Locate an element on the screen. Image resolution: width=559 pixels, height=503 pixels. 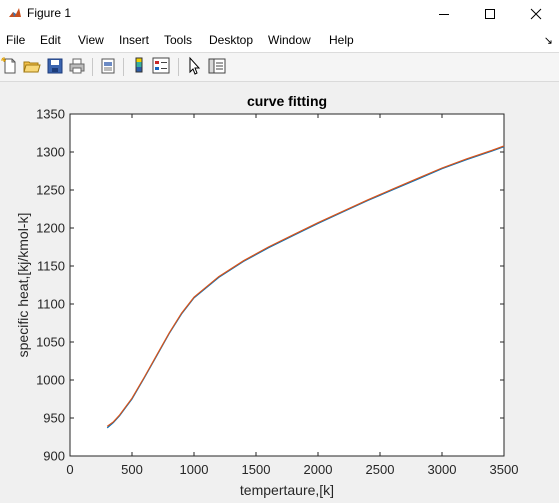
y-axis-label: specific heat,[kj/kmol-k] is located at coordinates (23, 285).